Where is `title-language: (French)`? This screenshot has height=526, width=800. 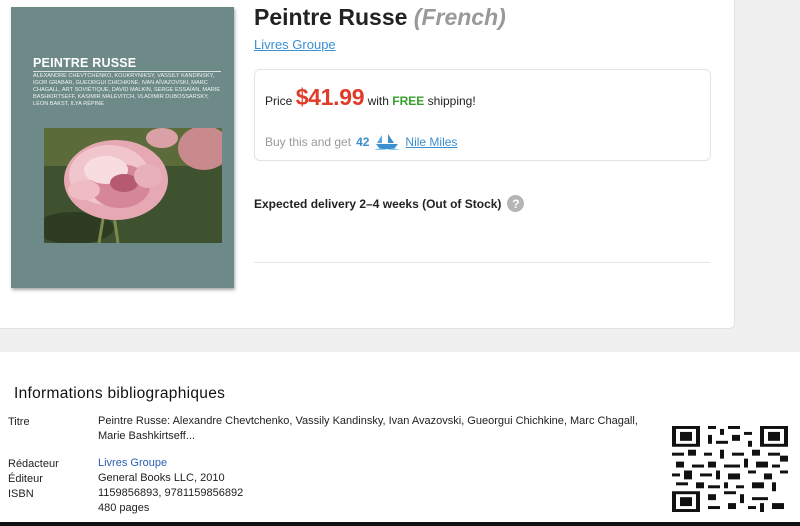 title-language: (French) is located at coordinates (459, 17).